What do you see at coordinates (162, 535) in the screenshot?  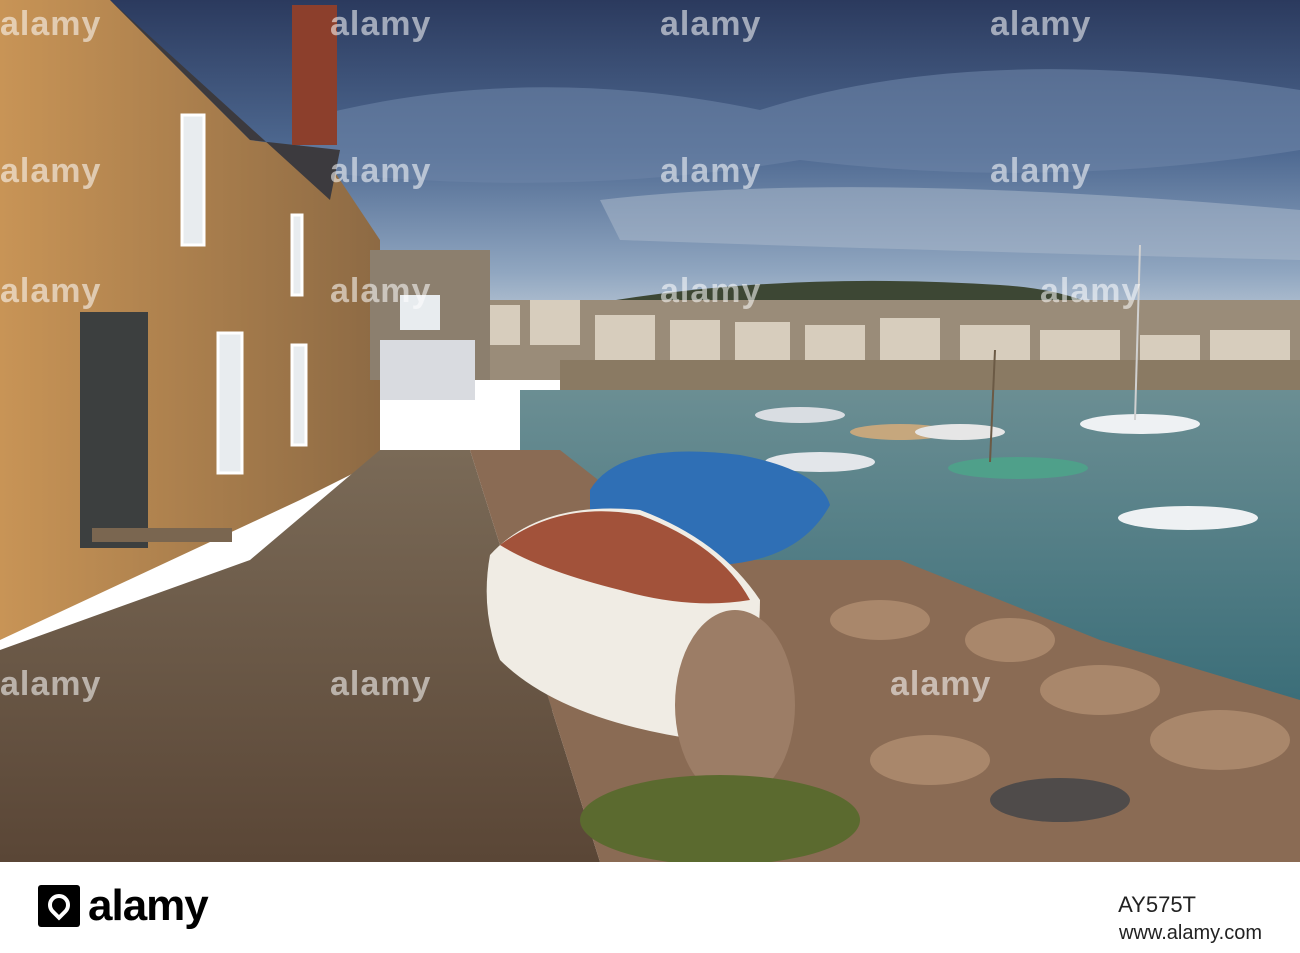 I see `bench` at bounding box center [162, 535].